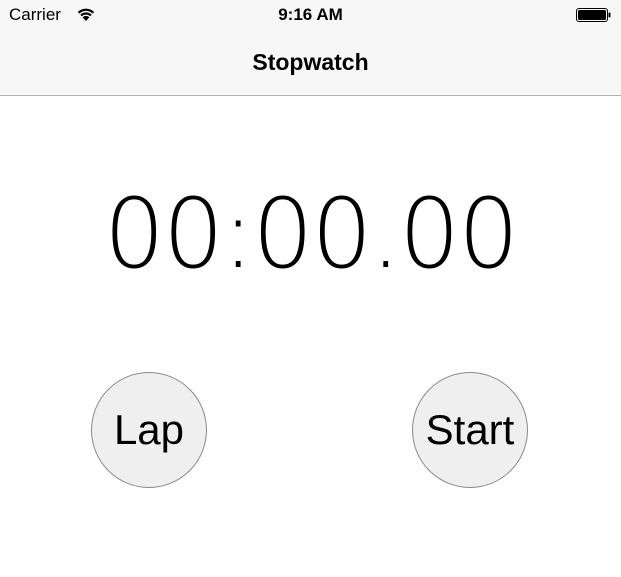 Image resolution: width=621 pixels, height=577 pixels. I want to click on status-bar: Carrier 9:16 AM, so click(310, 15).